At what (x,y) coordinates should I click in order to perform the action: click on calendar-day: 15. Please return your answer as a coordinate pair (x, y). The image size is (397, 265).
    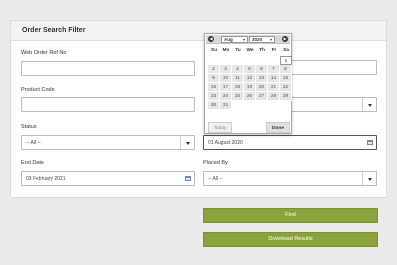
    Looking at the image, I should click on (286, 78).